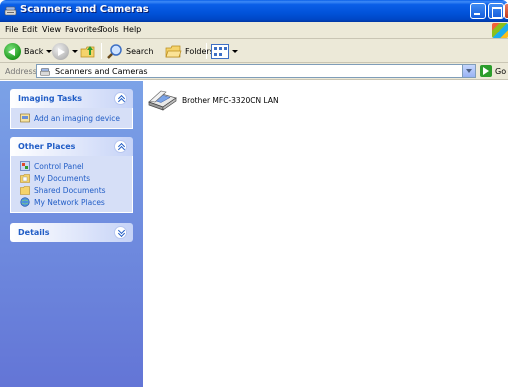  Describe the element at coordinates (140, 51) in the screenshot. I see `search-label: Search` at that location.